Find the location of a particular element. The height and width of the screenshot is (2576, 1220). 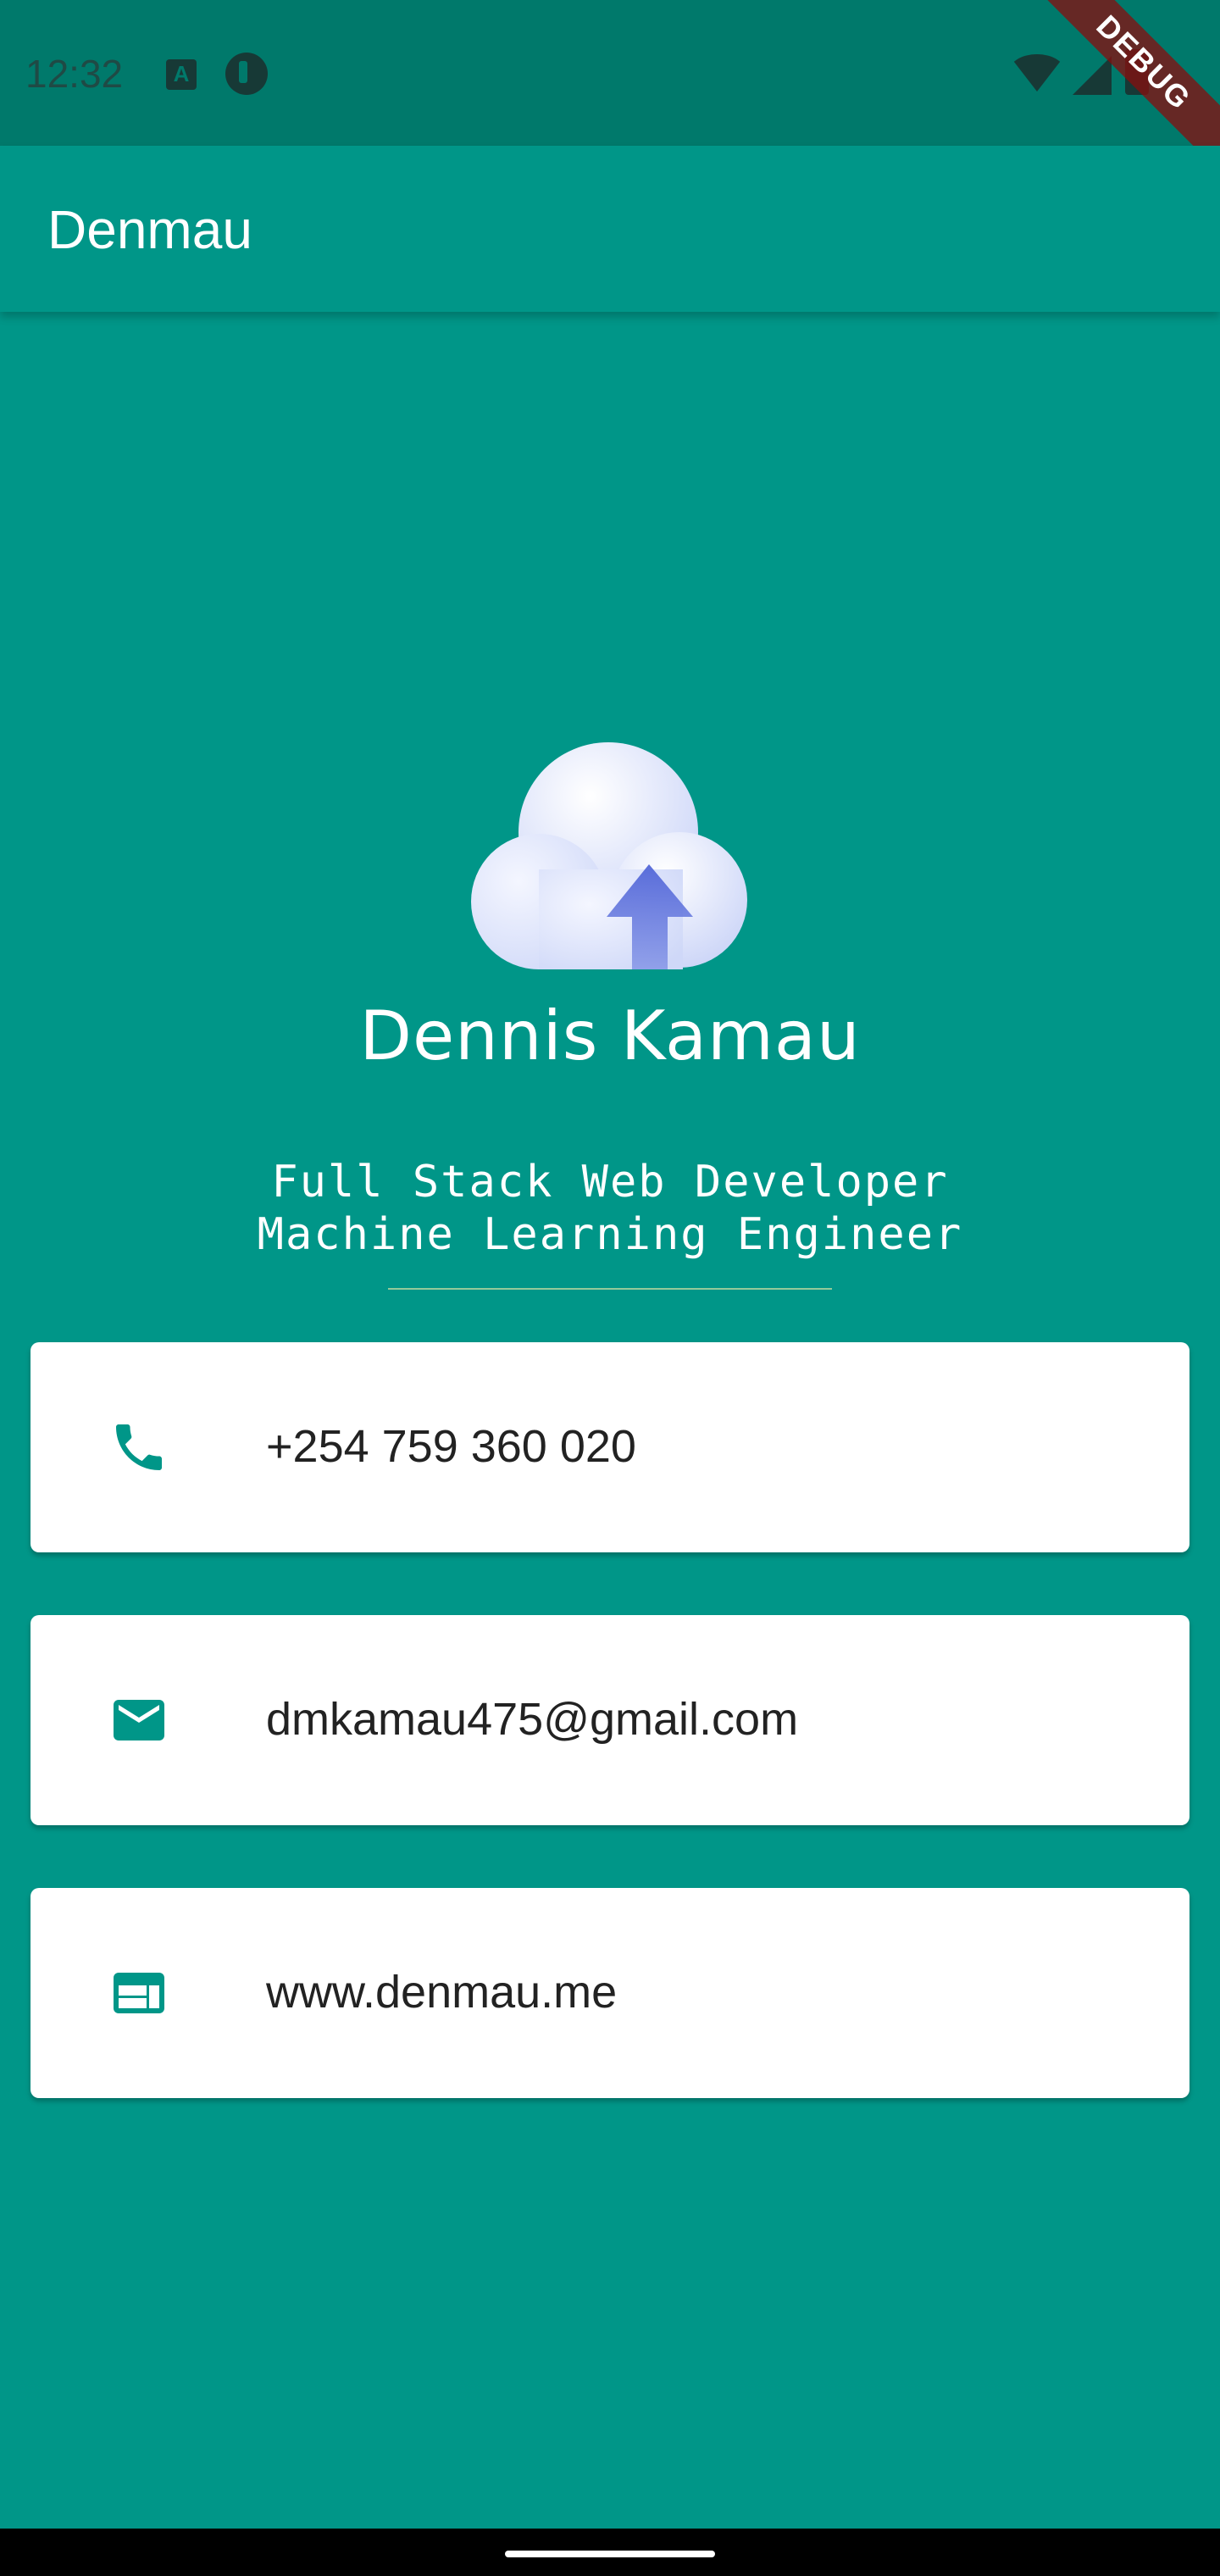

web-text: www.denmau.me is located at coordinates (442, 1992).